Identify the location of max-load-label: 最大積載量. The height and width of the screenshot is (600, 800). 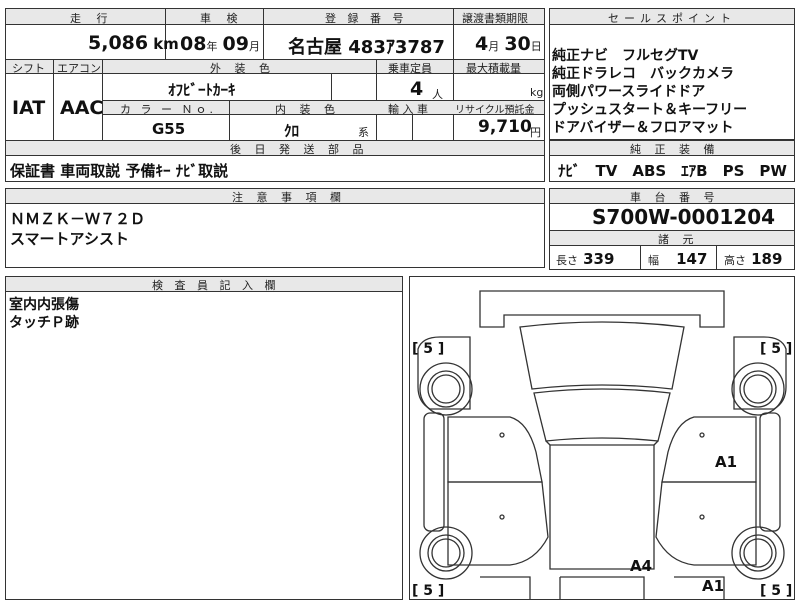
(493, 68).